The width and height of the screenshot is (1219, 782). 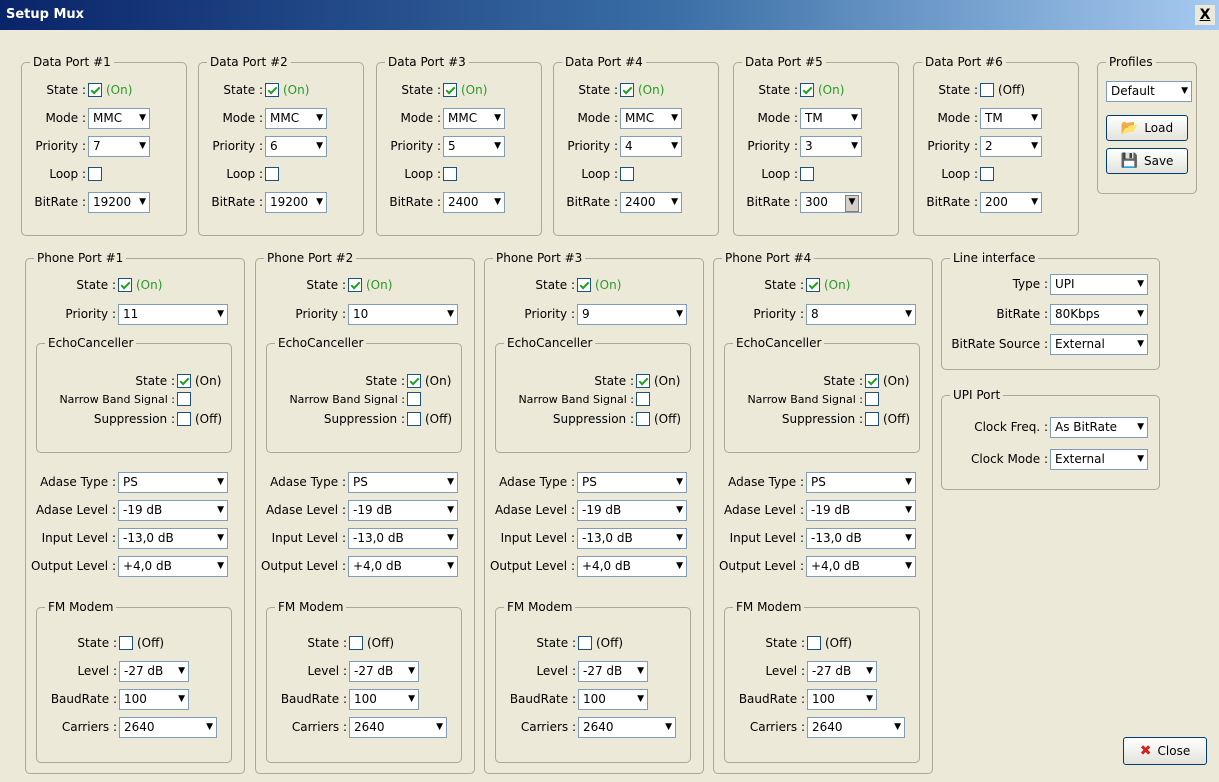 I want to click on phone-port-title: Phone Port #4, so click(x=768, y=258).